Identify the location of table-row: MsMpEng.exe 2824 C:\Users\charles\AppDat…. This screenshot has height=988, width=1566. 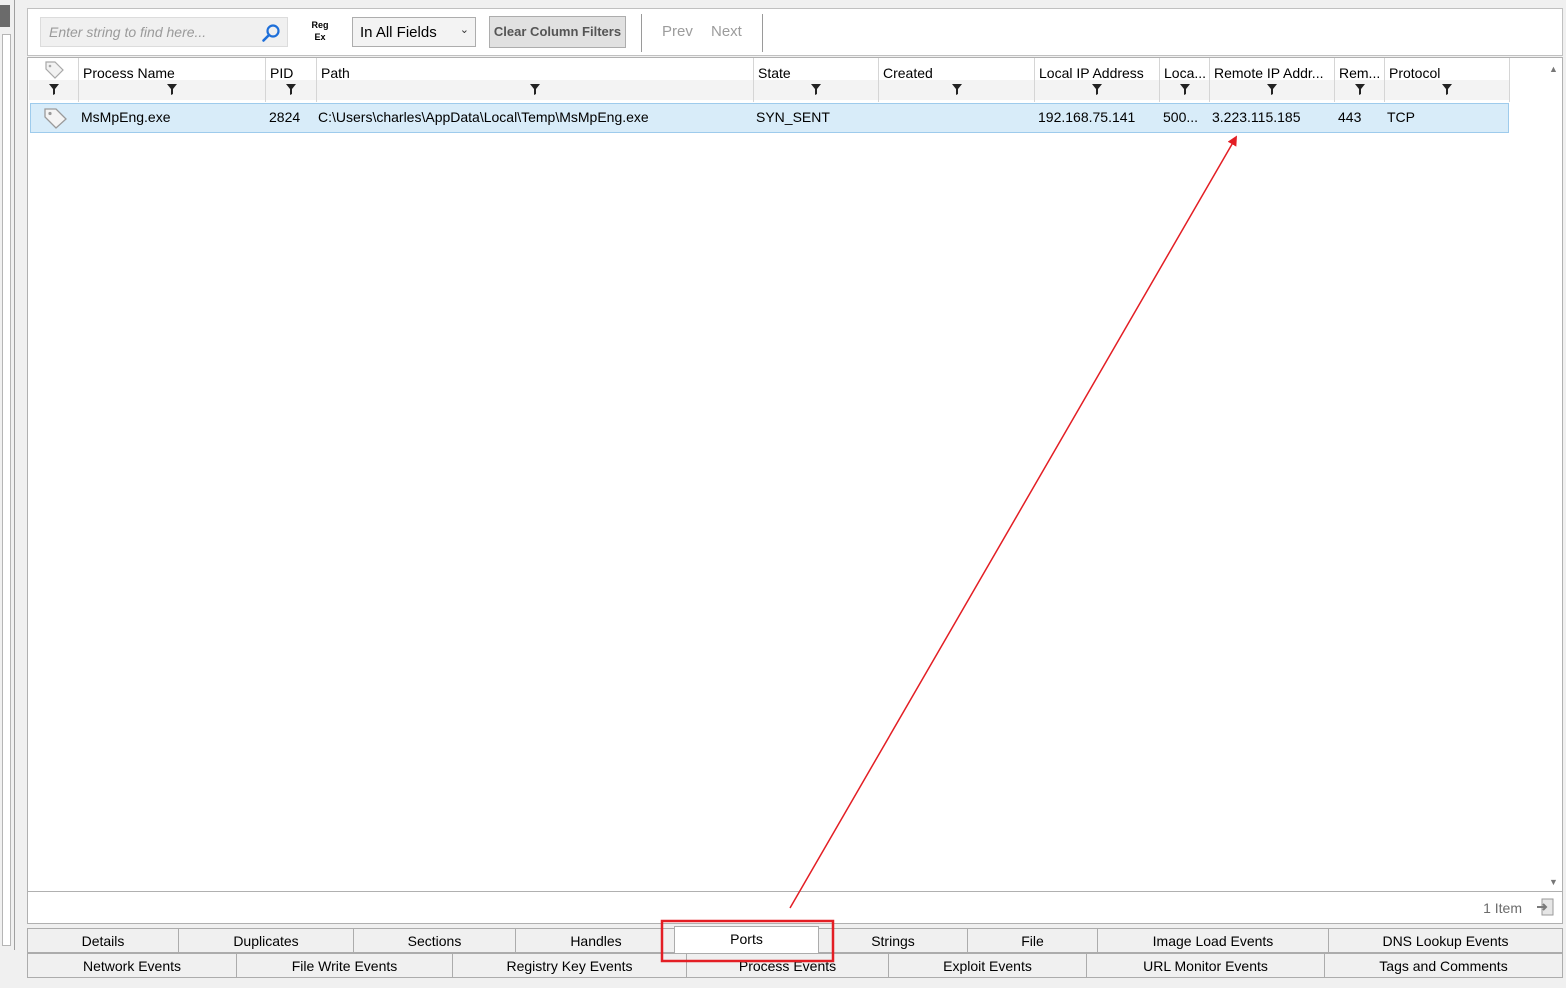
(769, 118).